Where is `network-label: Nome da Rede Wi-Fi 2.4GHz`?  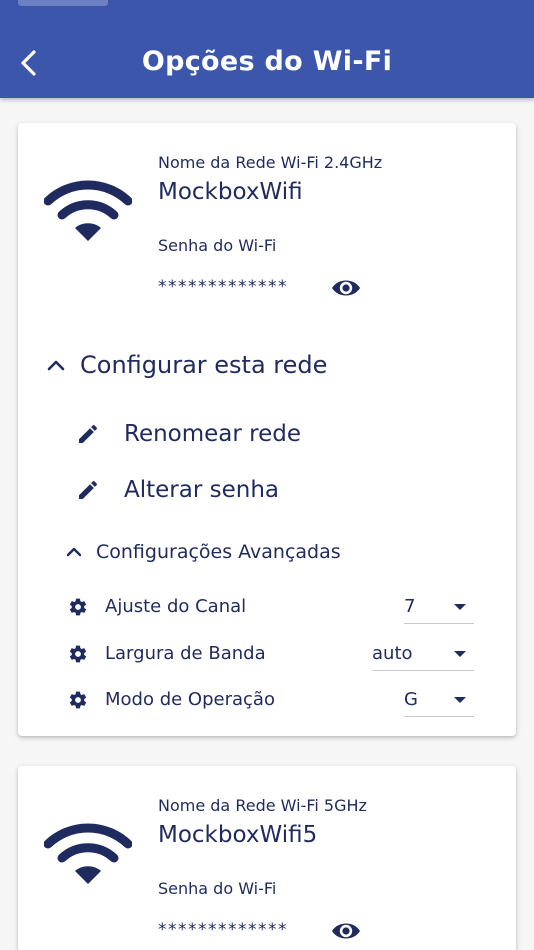 network-label: Nome da Rede Wi-Fi 2.4GHz is located at coordinates (270, 162).